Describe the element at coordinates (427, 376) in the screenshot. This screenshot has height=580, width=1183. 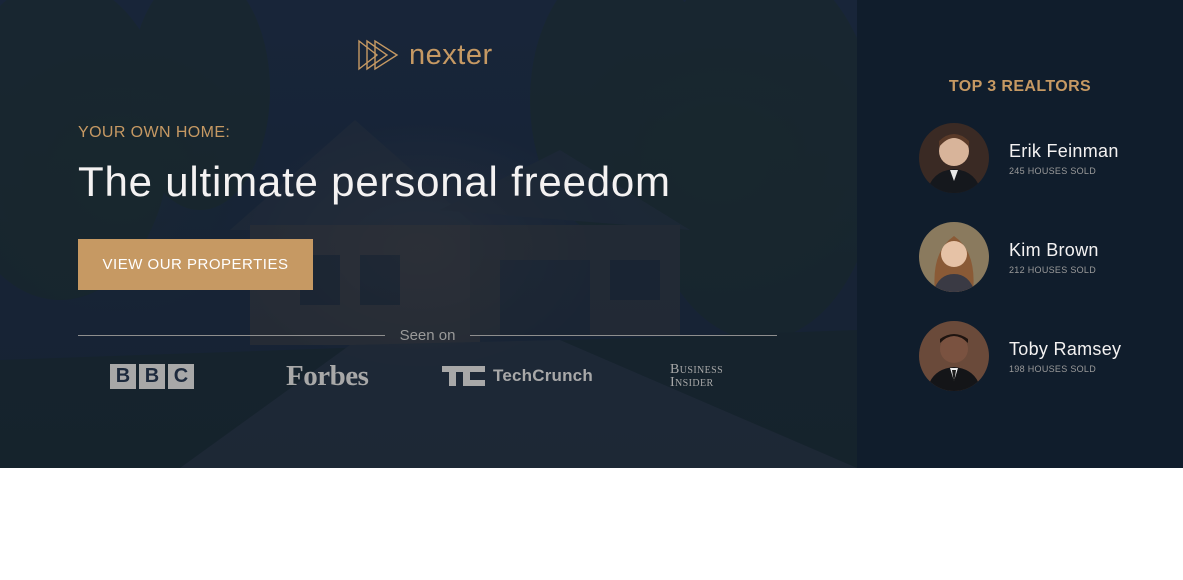
I see `press-logos: B B C Forbes TechCrunch Business Insider` at that location.